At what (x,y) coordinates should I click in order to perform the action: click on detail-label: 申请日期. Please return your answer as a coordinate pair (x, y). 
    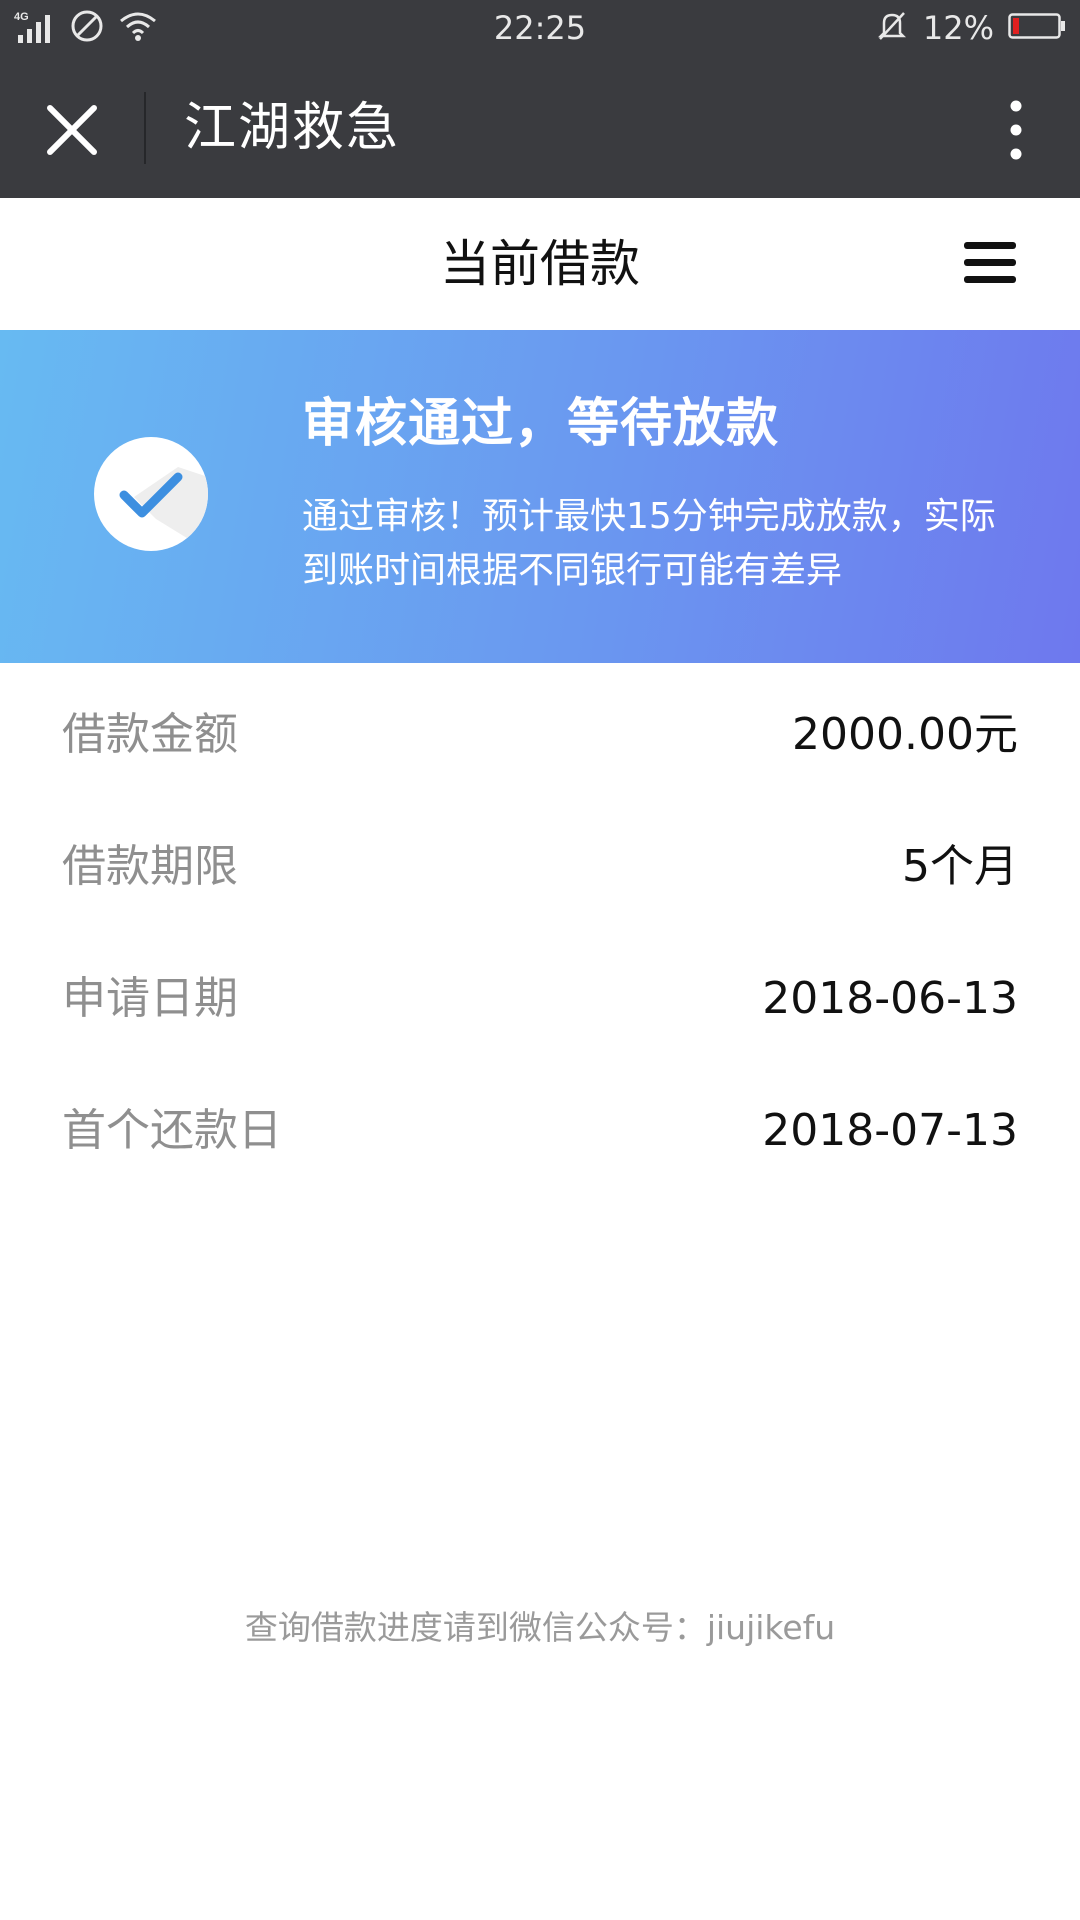
    Looking at the image, I should click on (150, 998).